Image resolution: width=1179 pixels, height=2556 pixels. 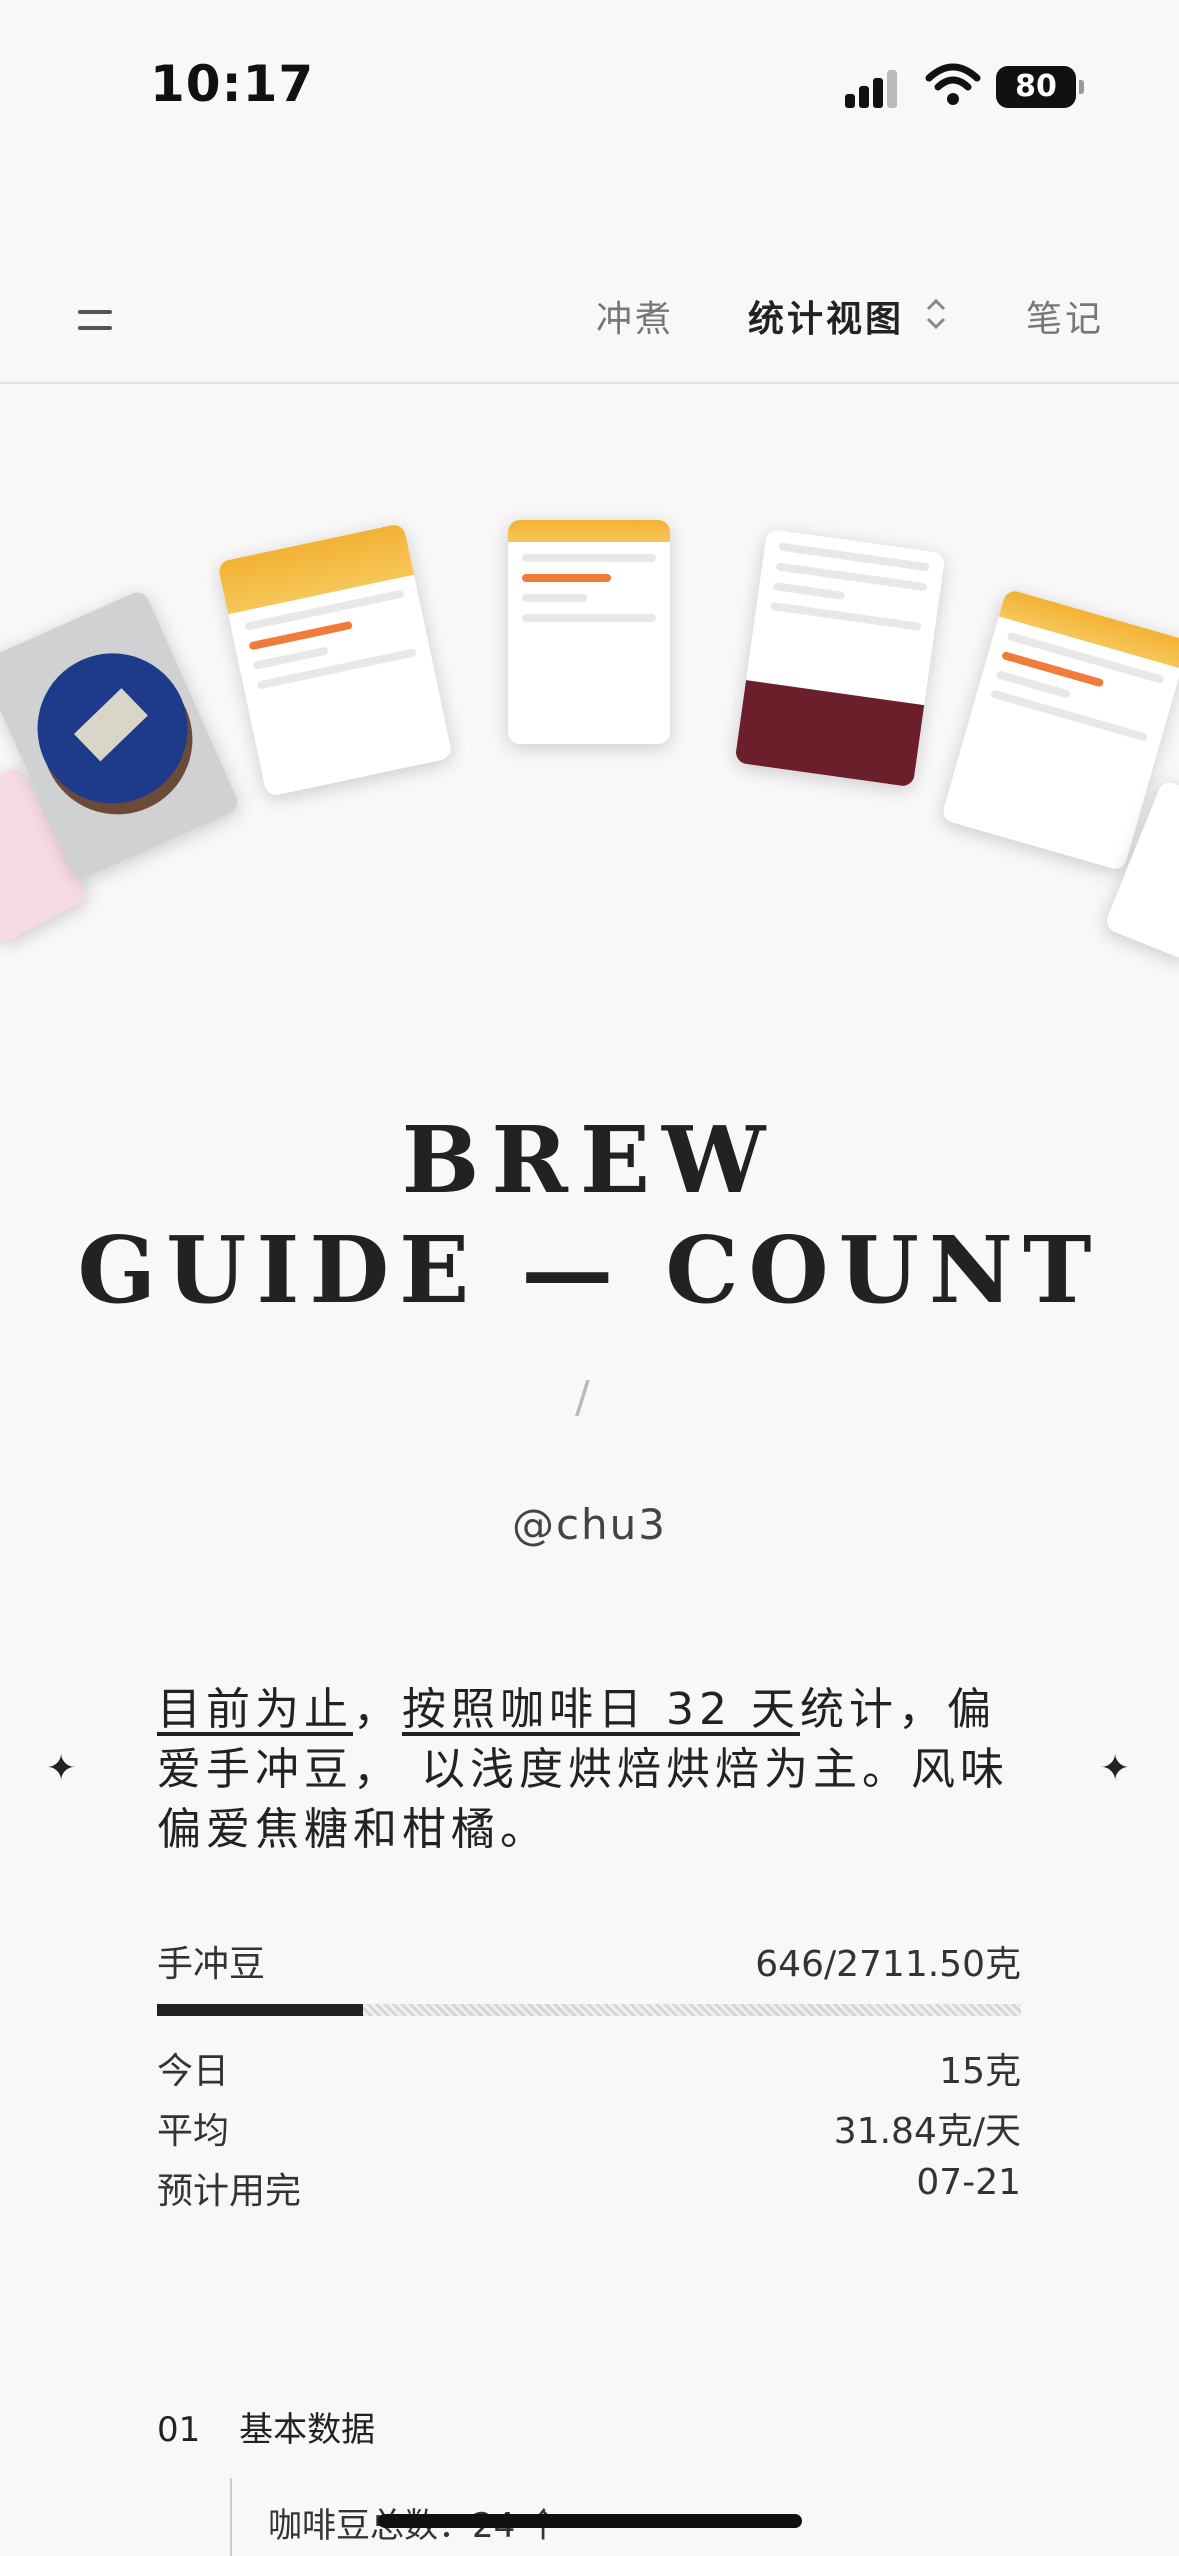 What do you see at coordinates (590, 2521) in the screenshot?
I see `home-indicator` at bounding box center [590, 2521].